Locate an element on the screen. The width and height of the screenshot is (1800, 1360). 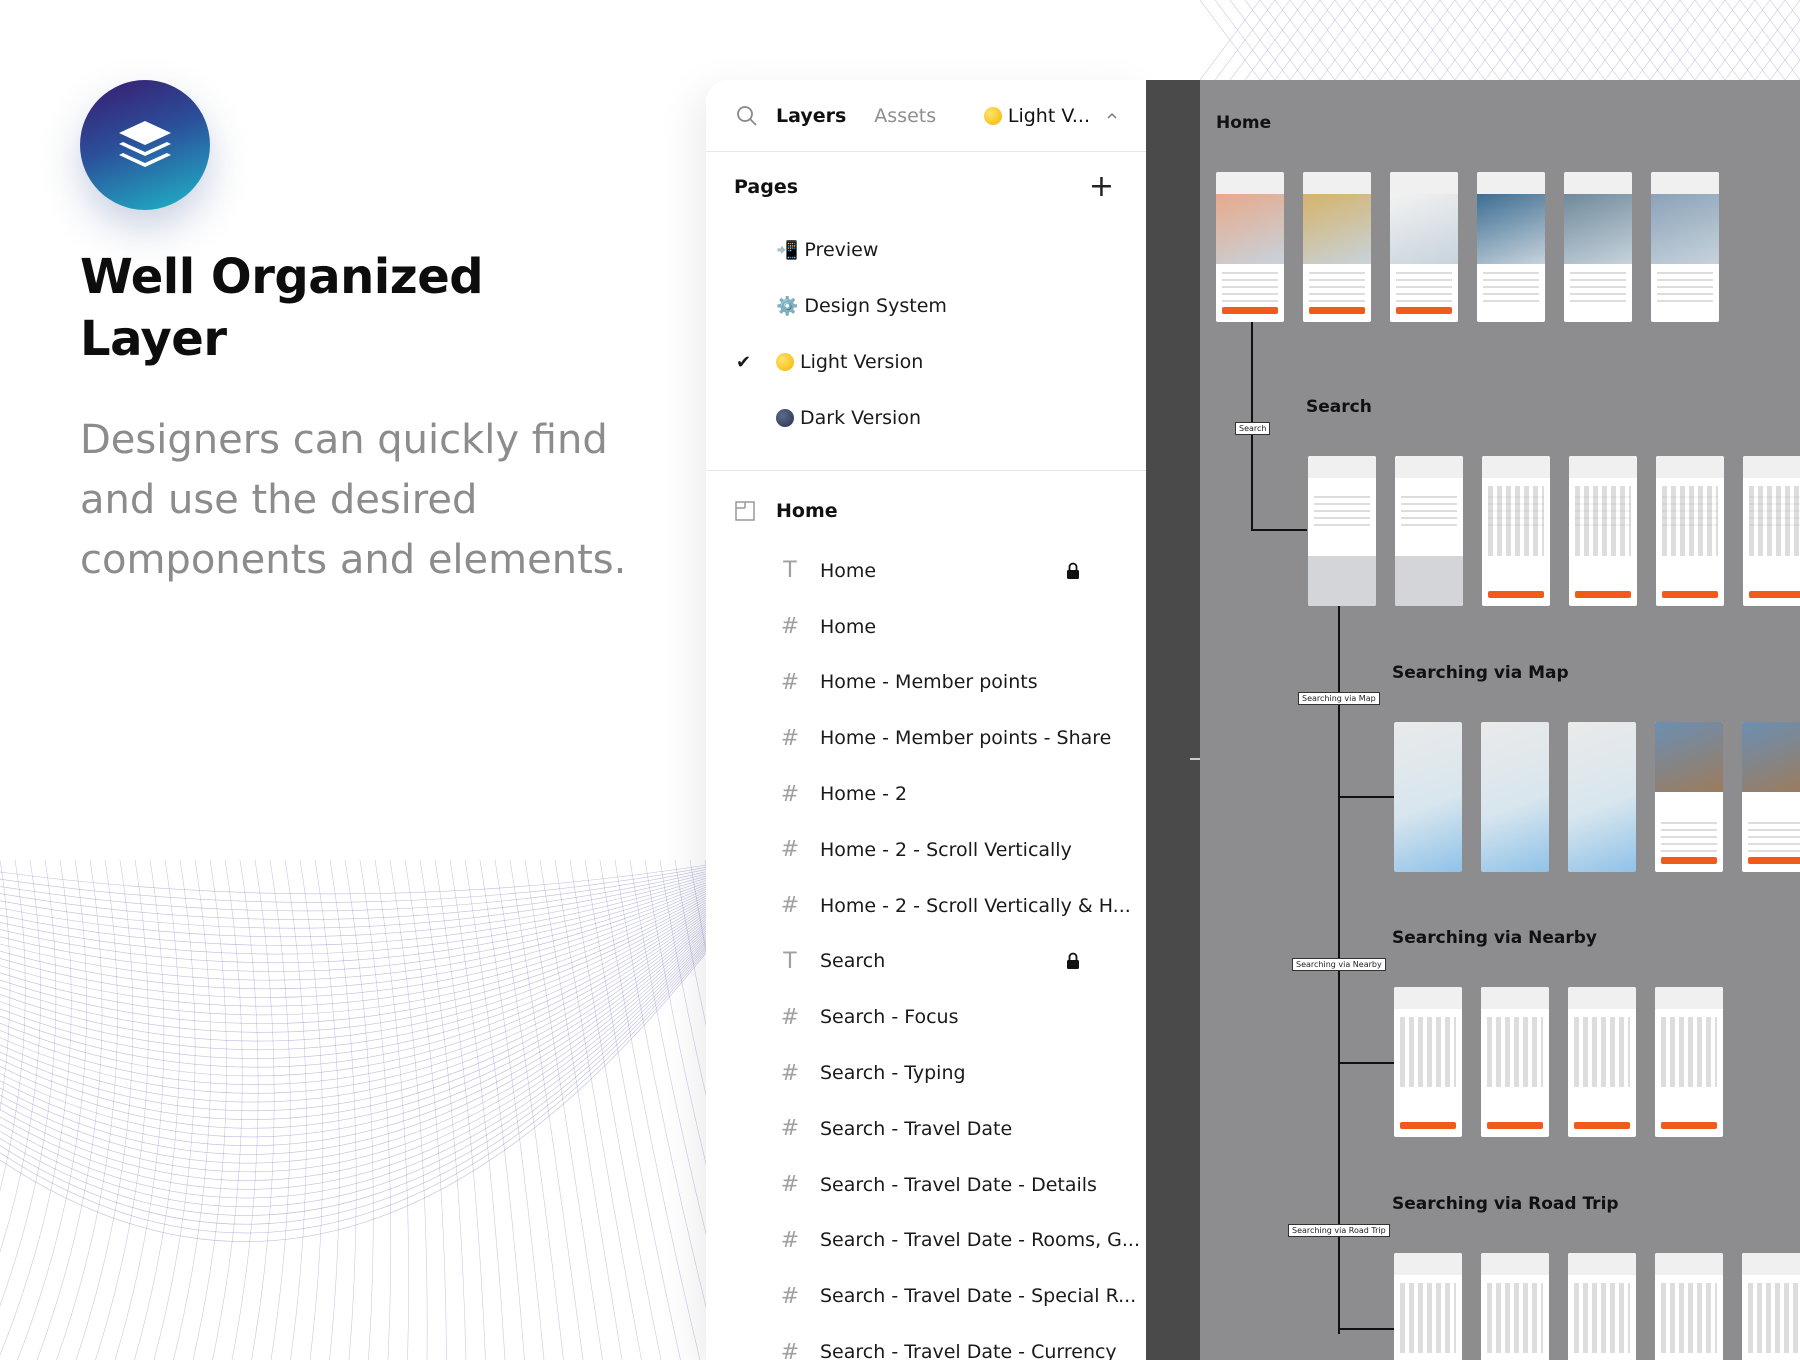
layer-row: # Home - Member points is located at coordinates (926, 683).